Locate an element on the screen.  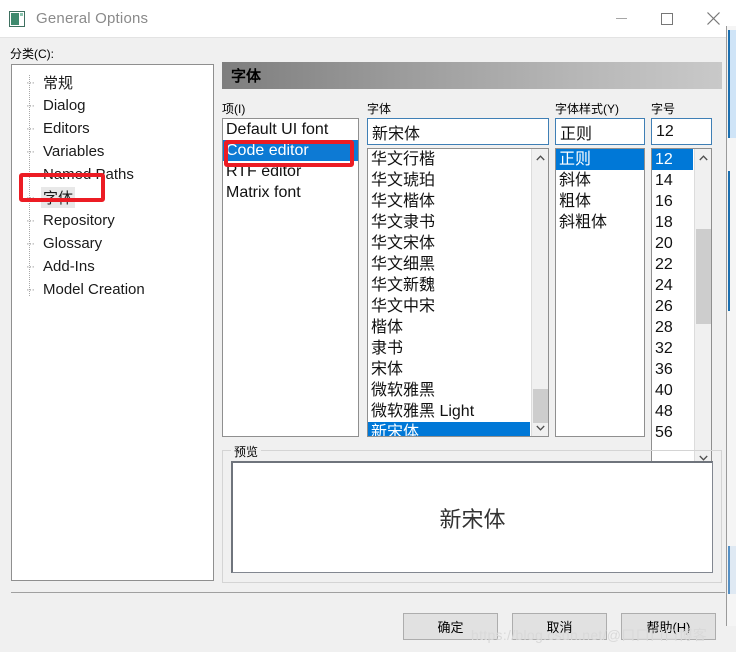
tree-item-named-paths: ··· Named Paths is located at coordinates (112, 174).